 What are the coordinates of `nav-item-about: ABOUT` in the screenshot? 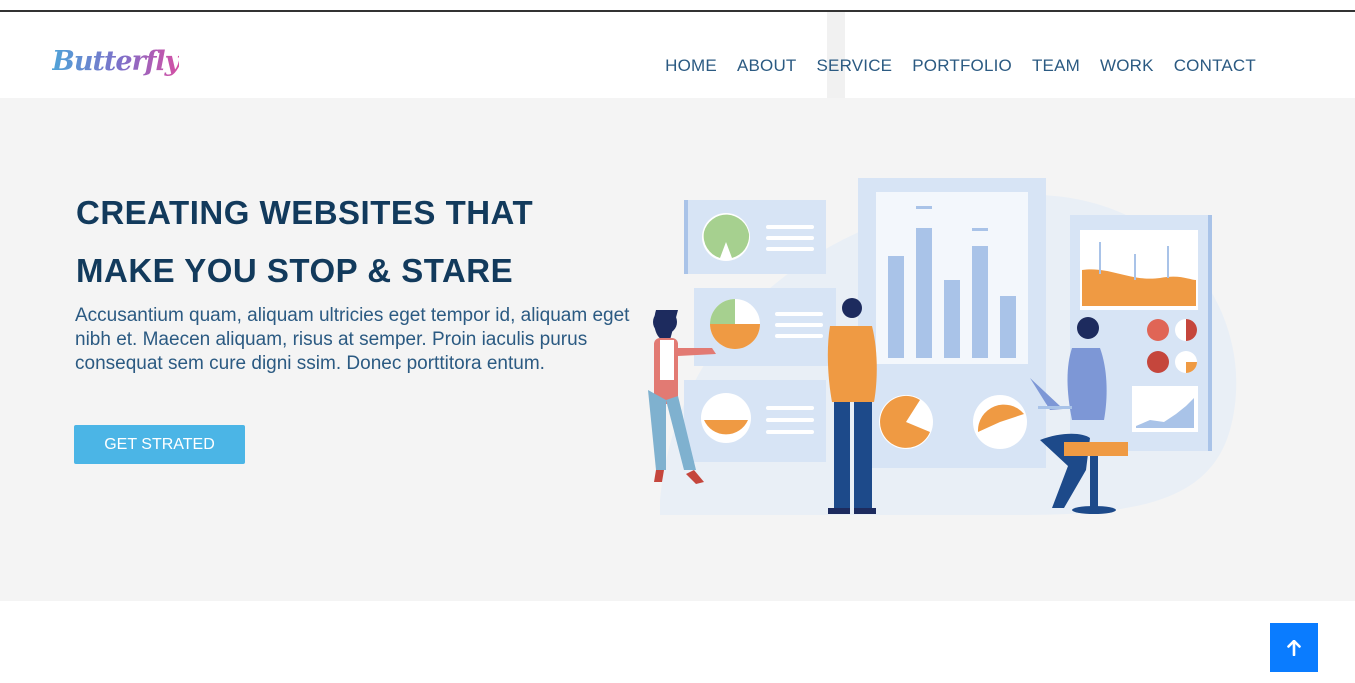 It's located at (767, 66).